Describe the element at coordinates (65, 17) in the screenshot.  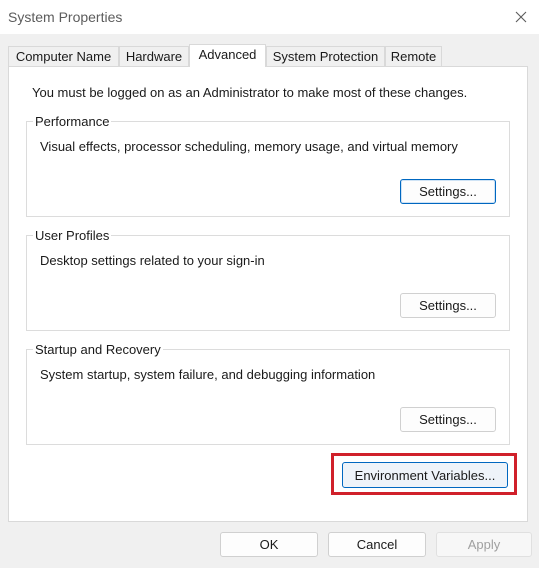
I see `window-title: System Properties` at that location.